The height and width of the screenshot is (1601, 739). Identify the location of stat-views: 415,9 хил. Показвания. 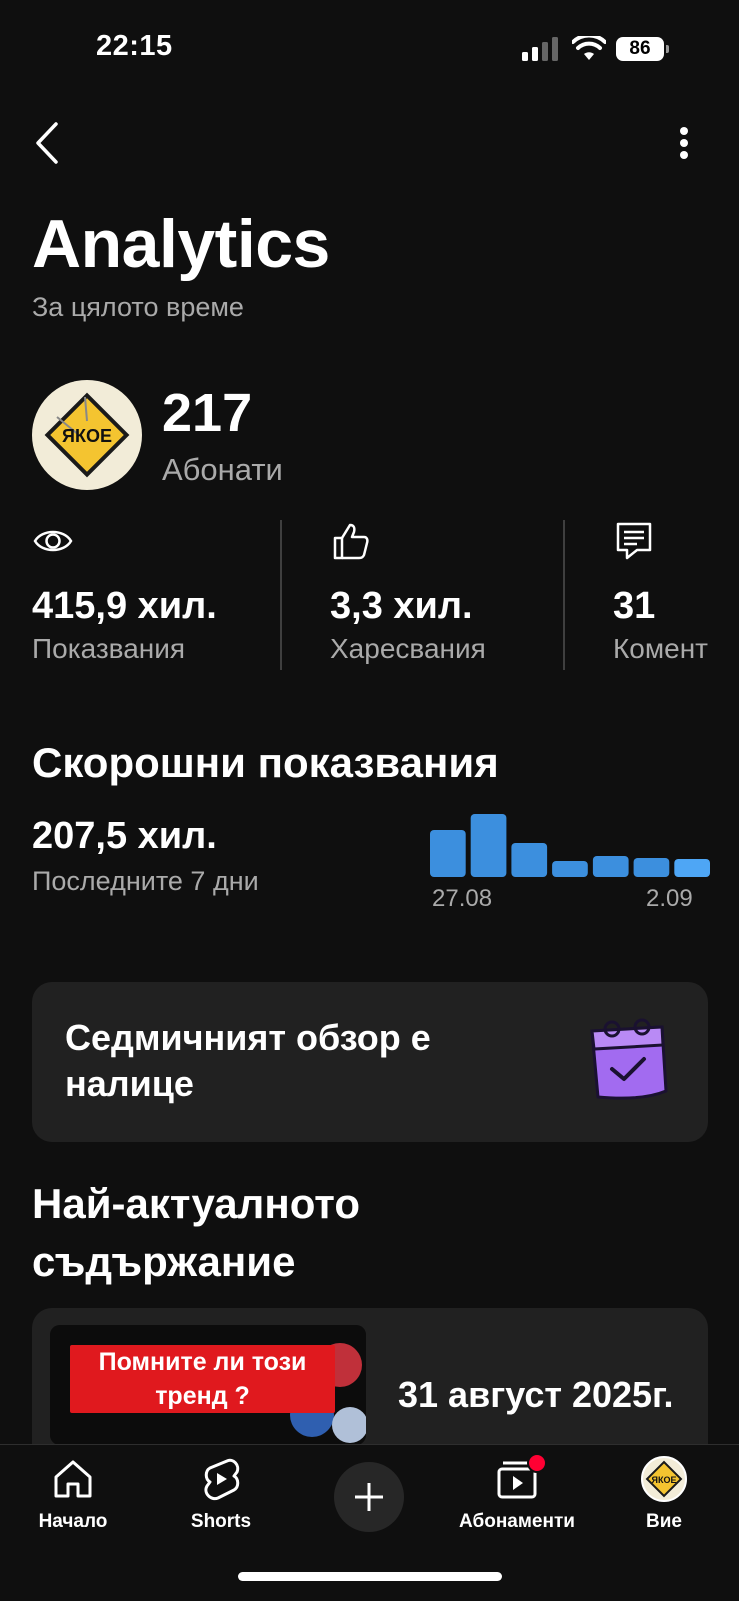
(147, 595).